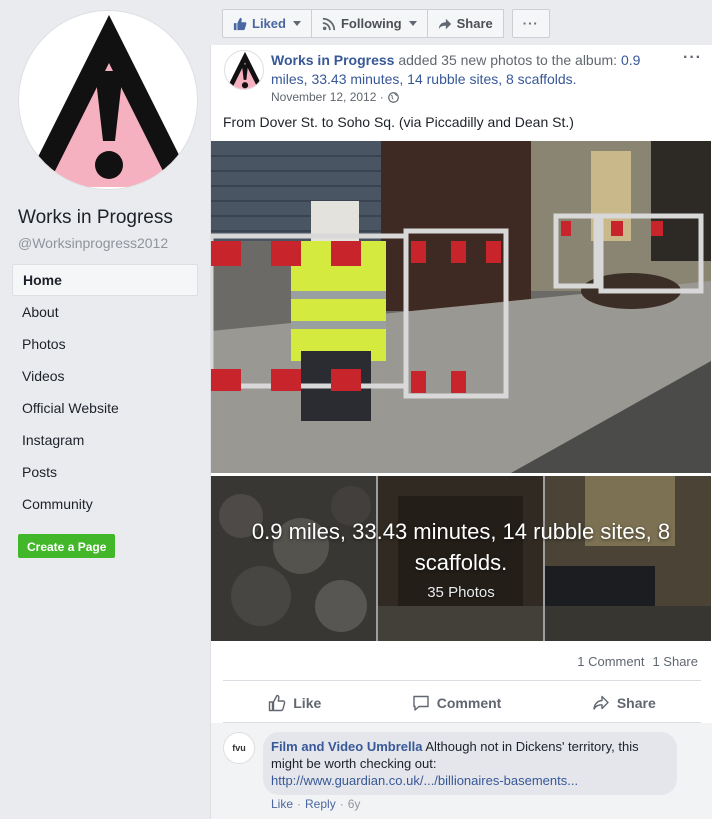 This screenshot has width=712, height=819. I want to click on comment-reply-link: Reply, so click(320, 804).